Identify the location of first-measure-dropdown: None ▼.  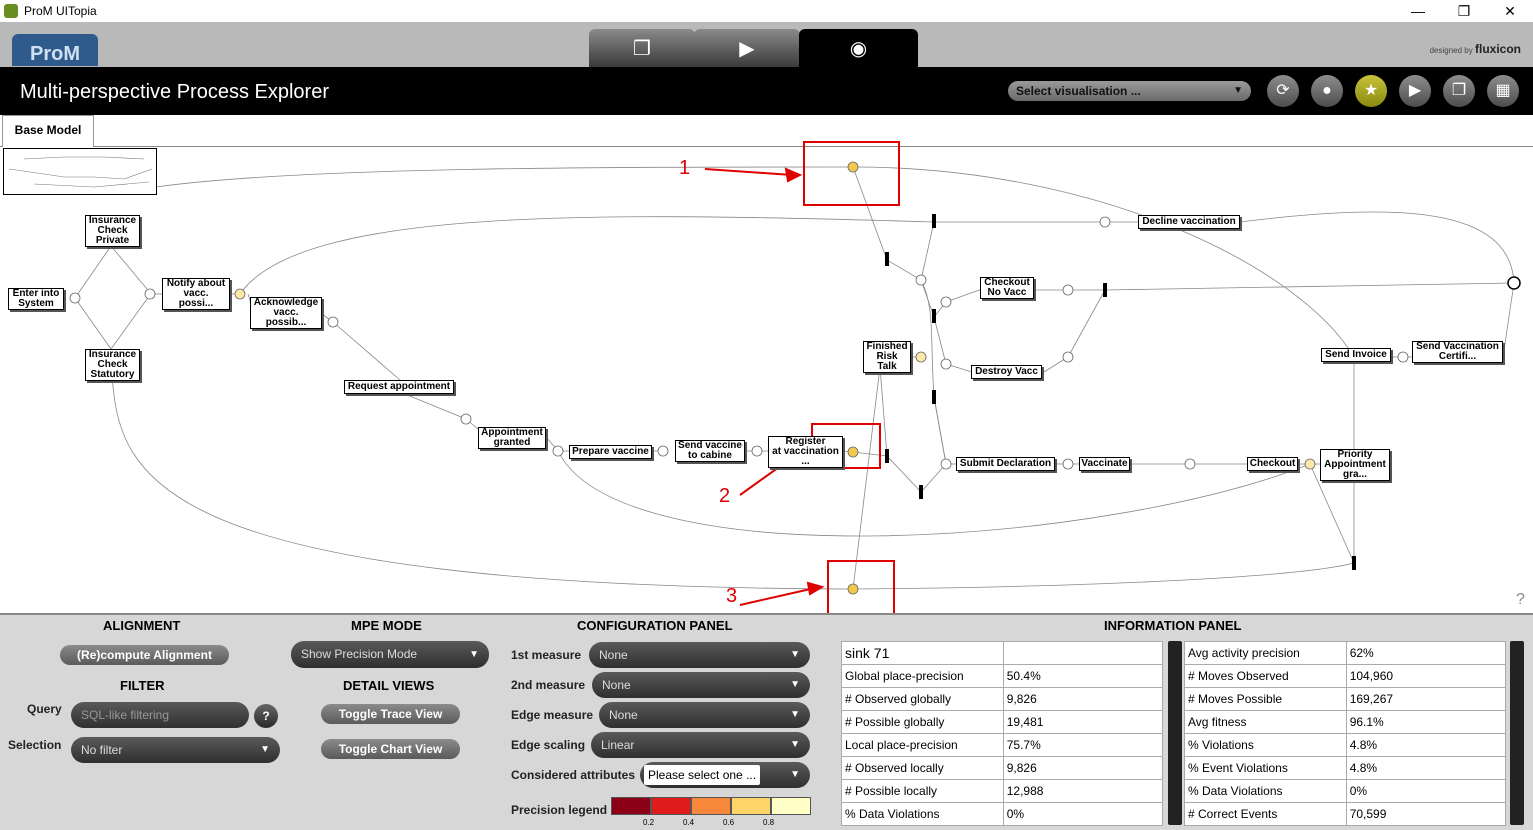
(699, 655).